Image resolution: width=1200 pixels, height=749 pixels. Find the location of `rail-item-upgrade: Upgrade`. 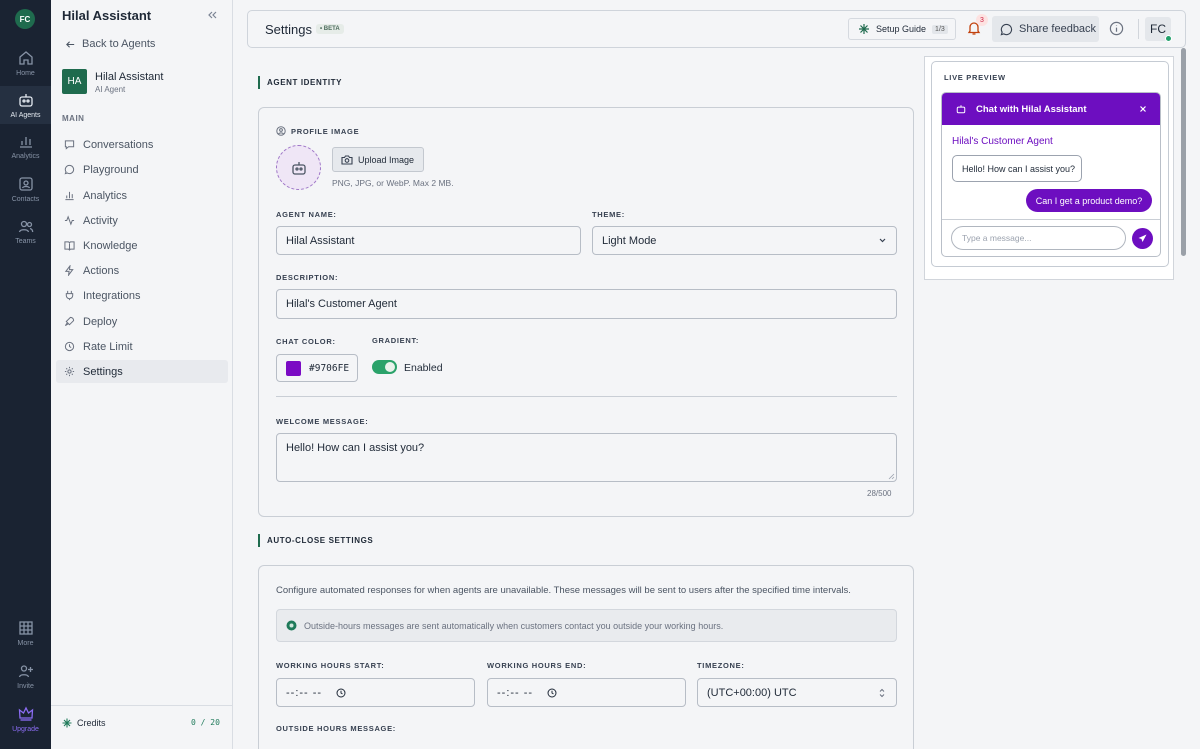

rail-item-upgrade: Upgrade is located at coordinates (25, 724).